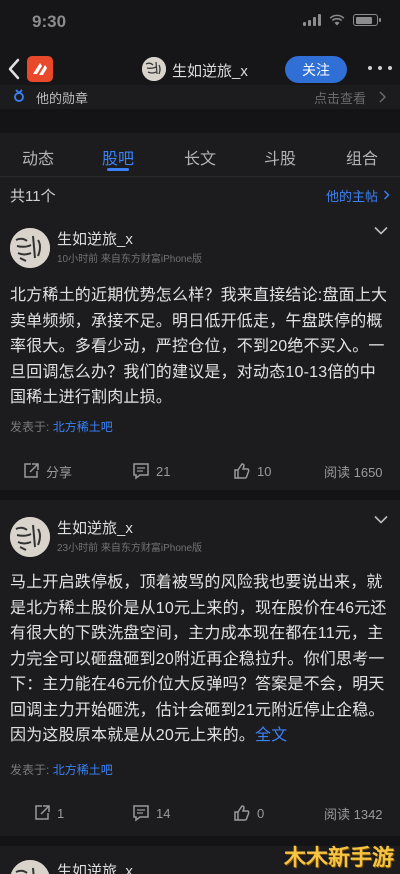 The width and height of the screenshot is (400, 874). What do you see at coordinates (261, 813) in the screenshot?
I see `like-count: 0` at bounding box center [261, 813].